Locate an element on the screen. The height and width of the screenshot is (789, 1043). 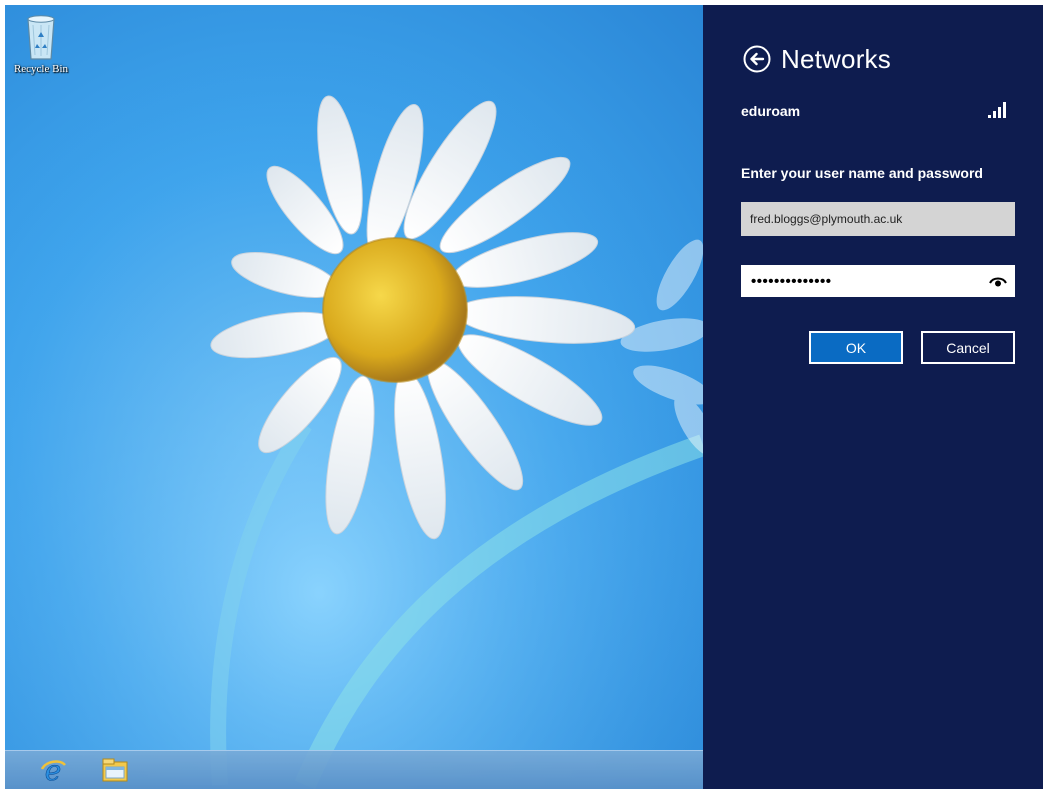
eye-icon is located at coordinates (998, 282).